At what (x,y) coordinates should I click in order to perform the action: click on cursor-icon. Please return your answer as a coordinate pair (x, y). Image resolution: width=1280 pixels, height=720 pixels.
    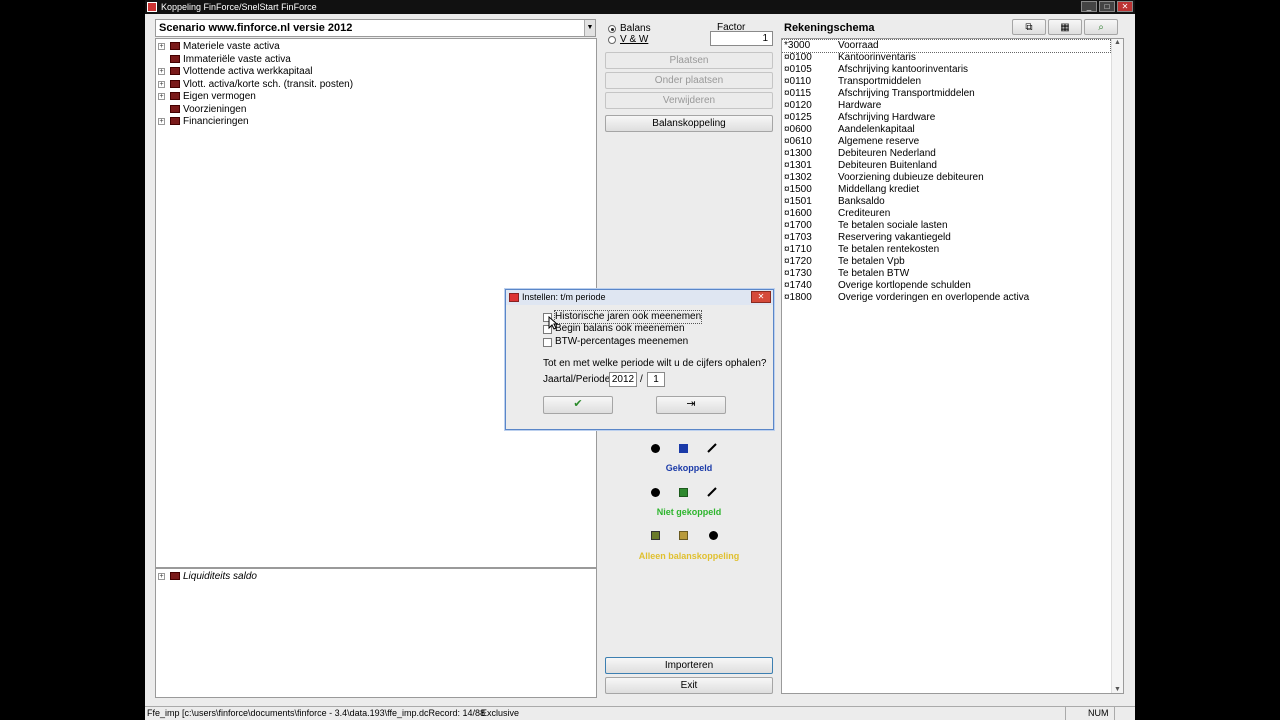
    Looking at the image, I should click on (553, 323).